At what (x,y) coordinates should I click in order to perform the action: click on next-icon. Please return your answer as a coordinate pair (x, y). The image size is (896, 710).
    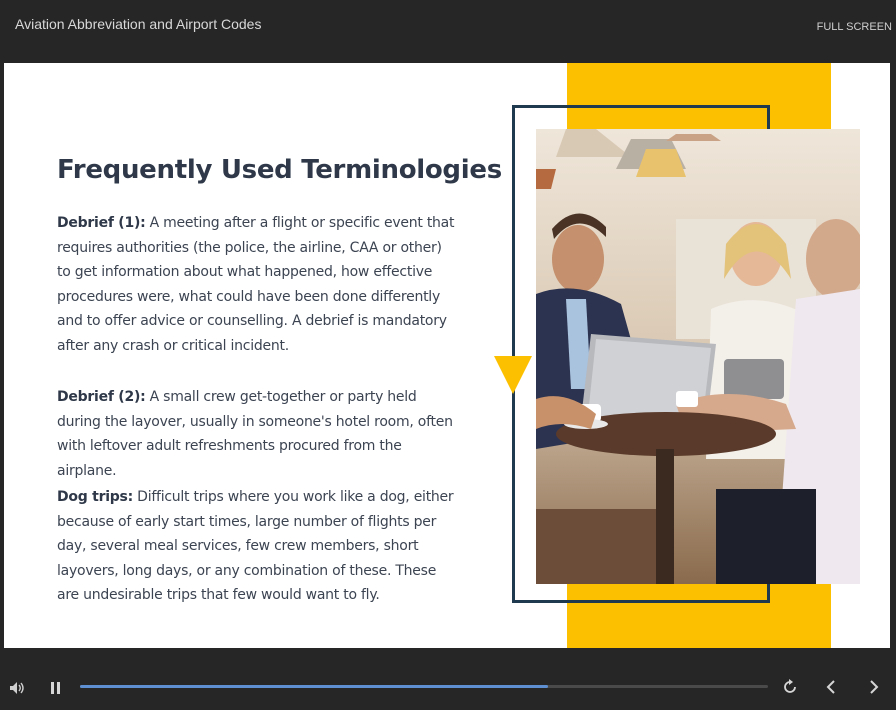
    Looking at the image, I should click on (874, 687).